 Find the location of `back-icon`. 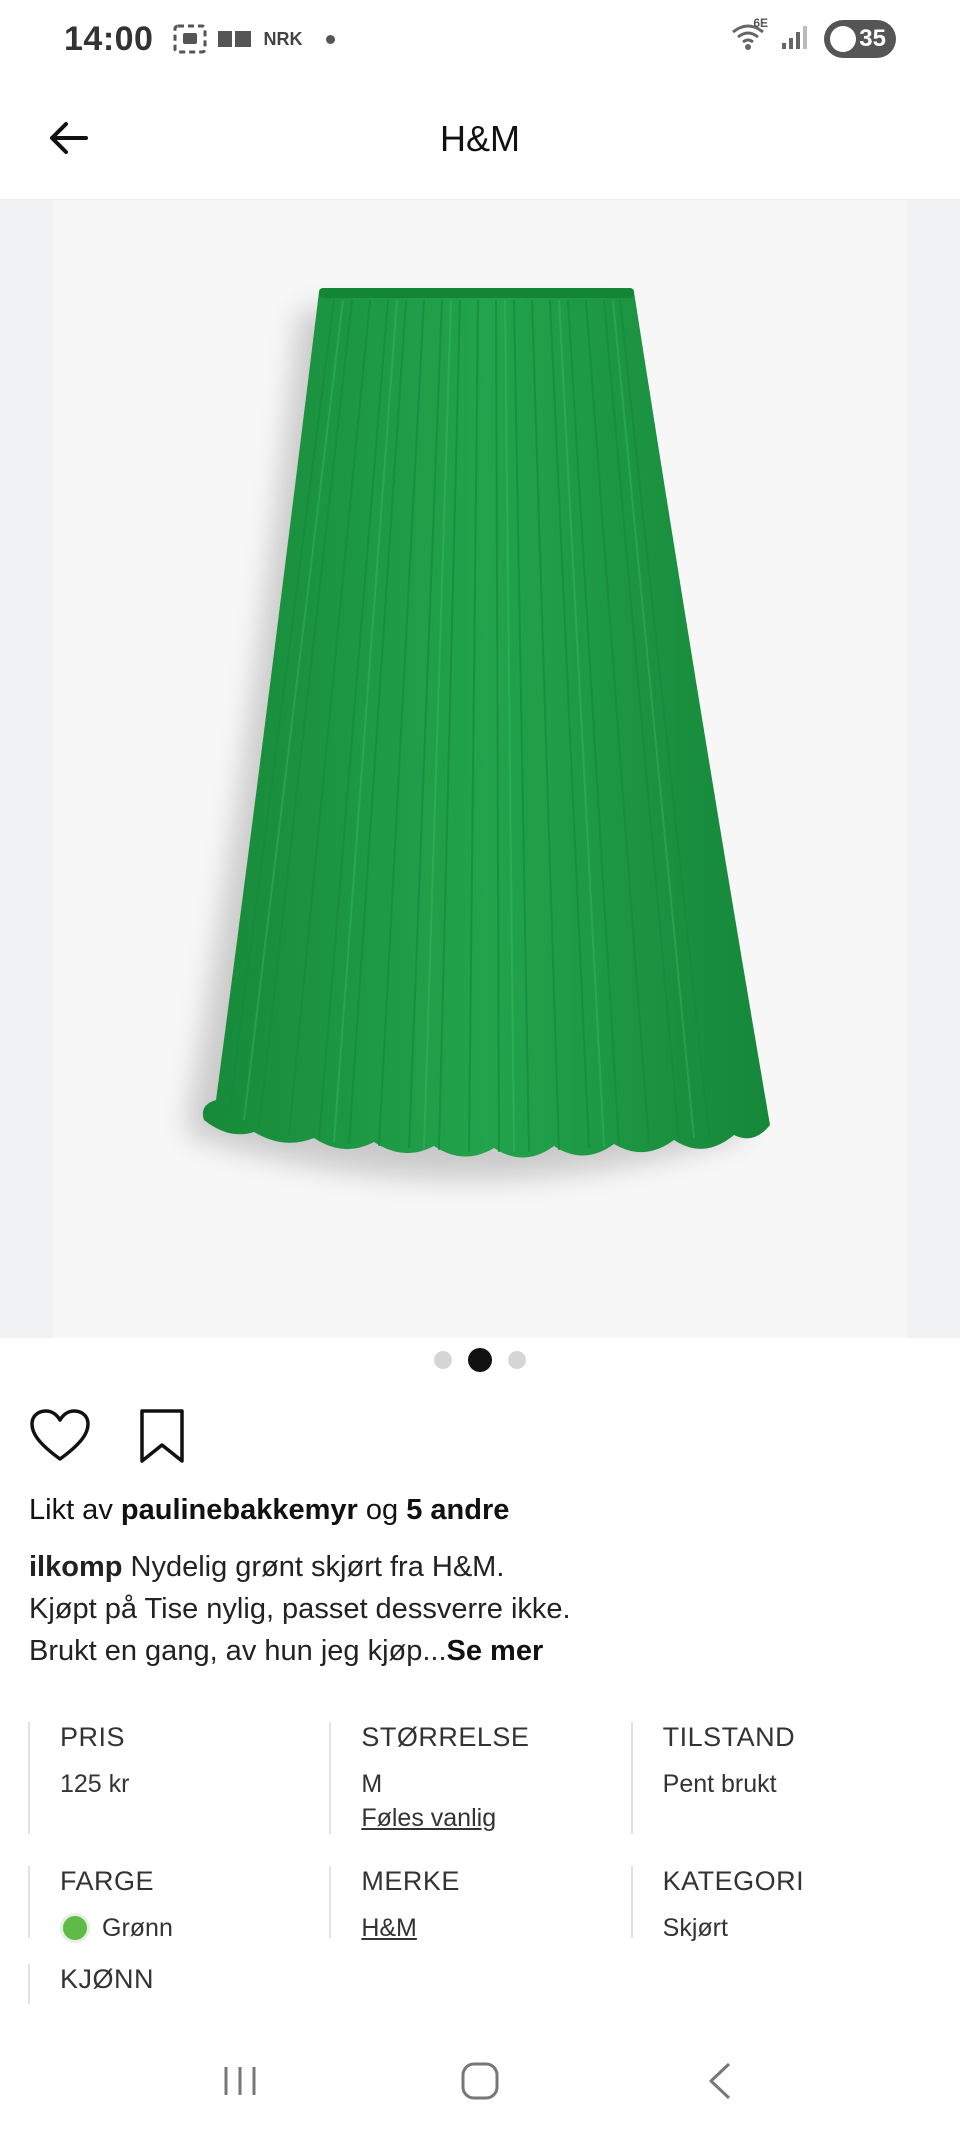

back-icon is located at coordinates (720, 2080).